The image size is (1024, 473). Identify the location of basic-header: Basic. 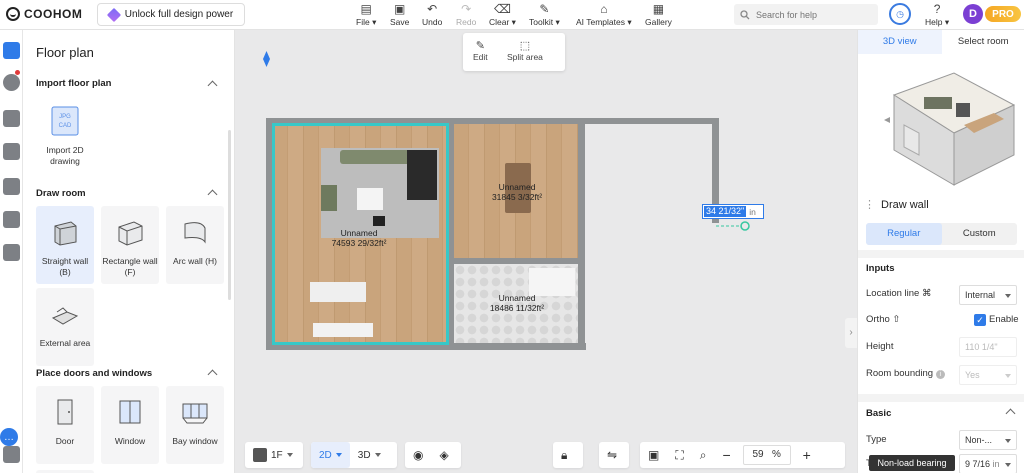
(878, 413).